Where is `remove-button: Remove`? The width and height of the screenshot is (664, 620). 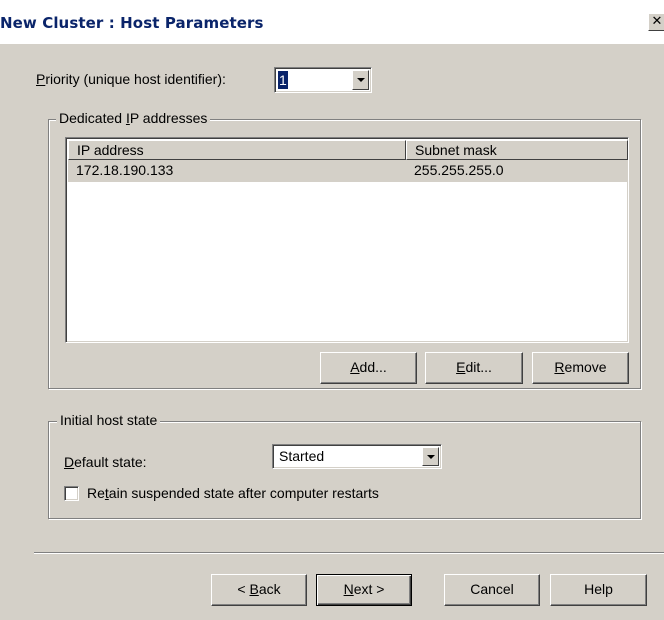
remove-button: Remove is located at coordinates (580, 368).